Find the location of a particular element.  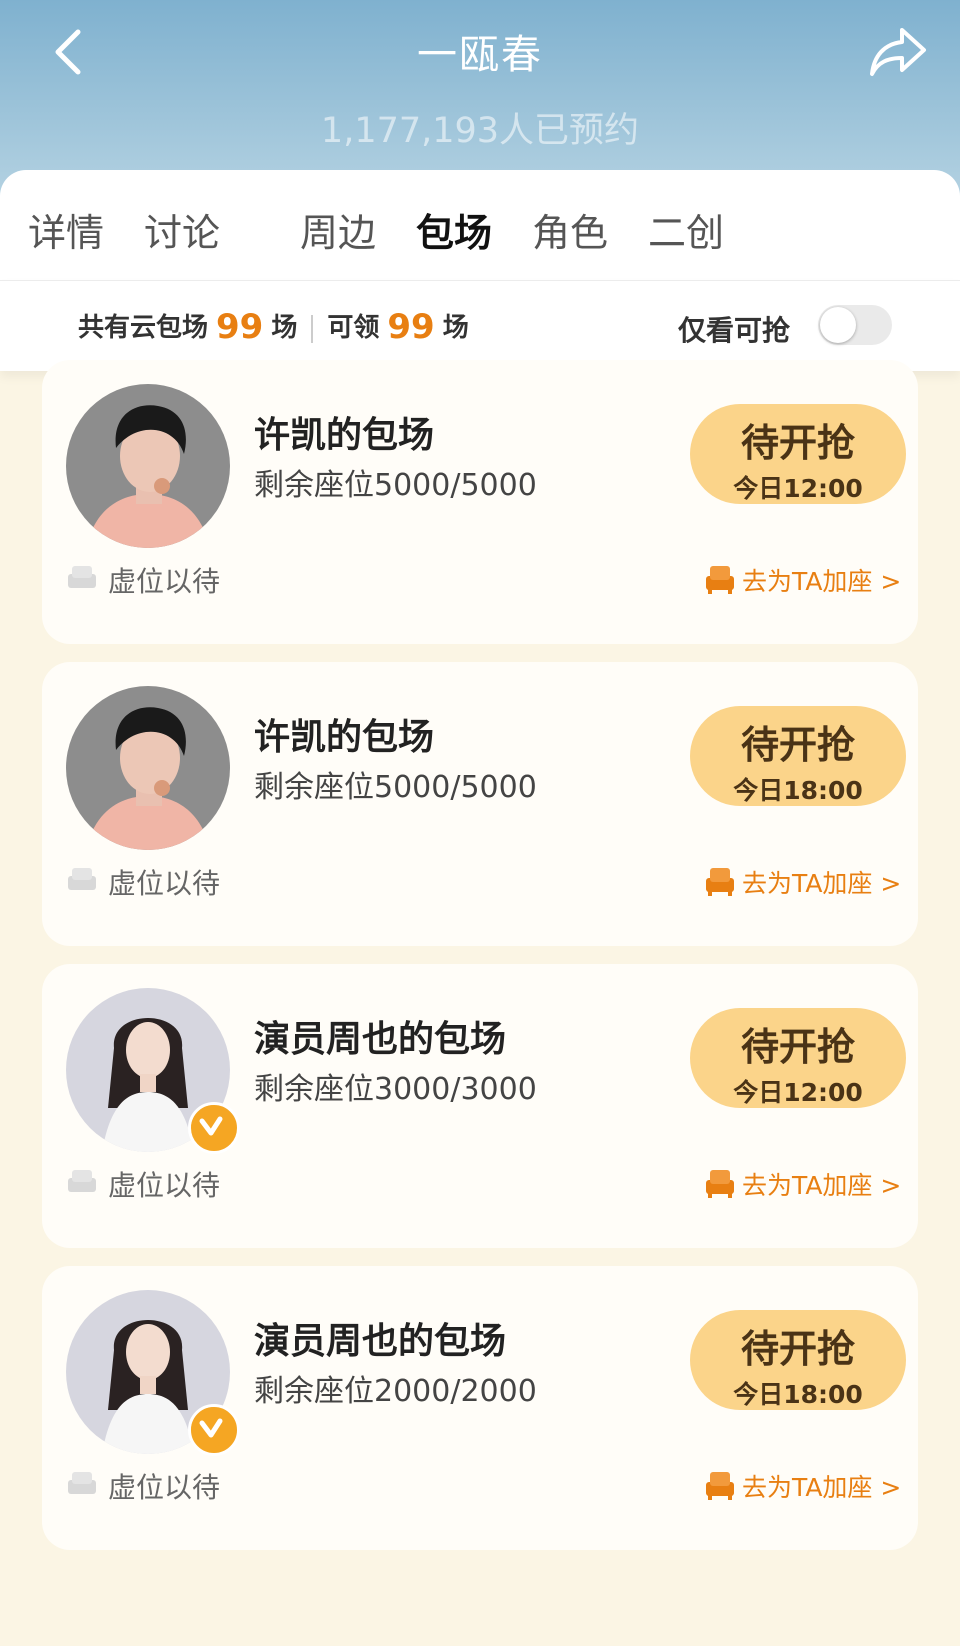

claimable-unit: 场 is located at coordinates (455, 328).